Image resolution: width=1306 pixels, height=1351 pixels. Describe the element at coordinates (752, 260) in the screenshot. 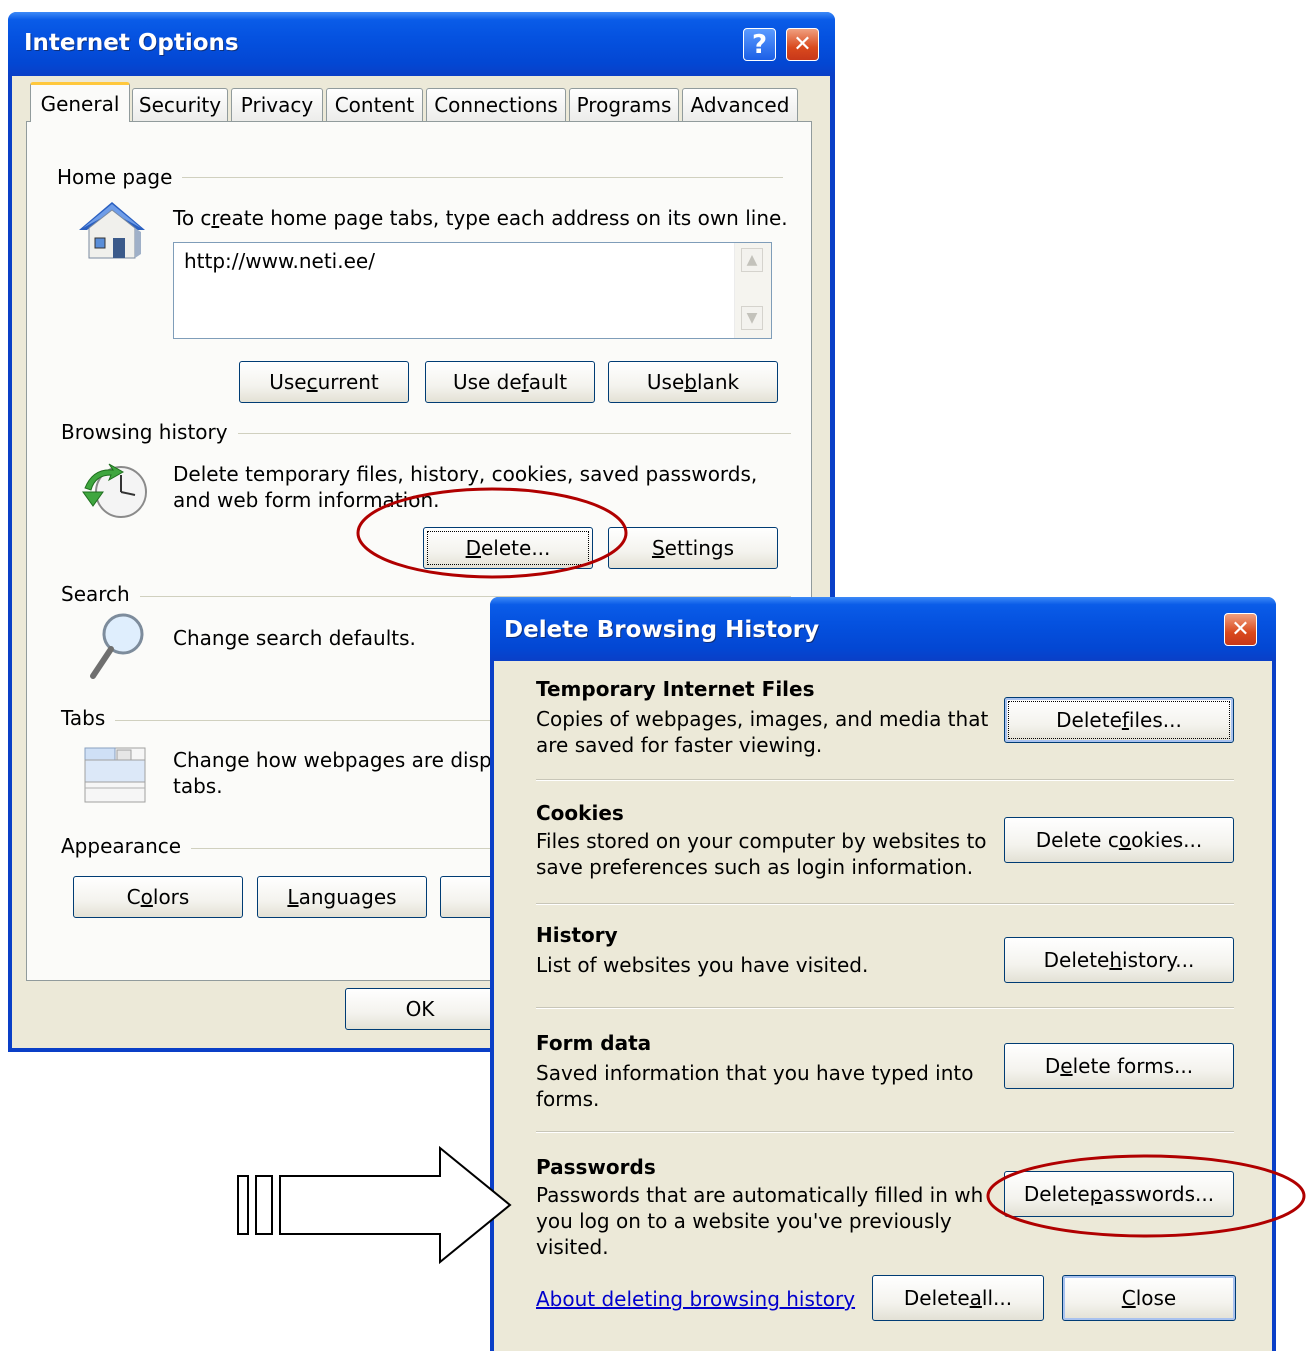

I see `scroll-up-icon: ▲` at that location.